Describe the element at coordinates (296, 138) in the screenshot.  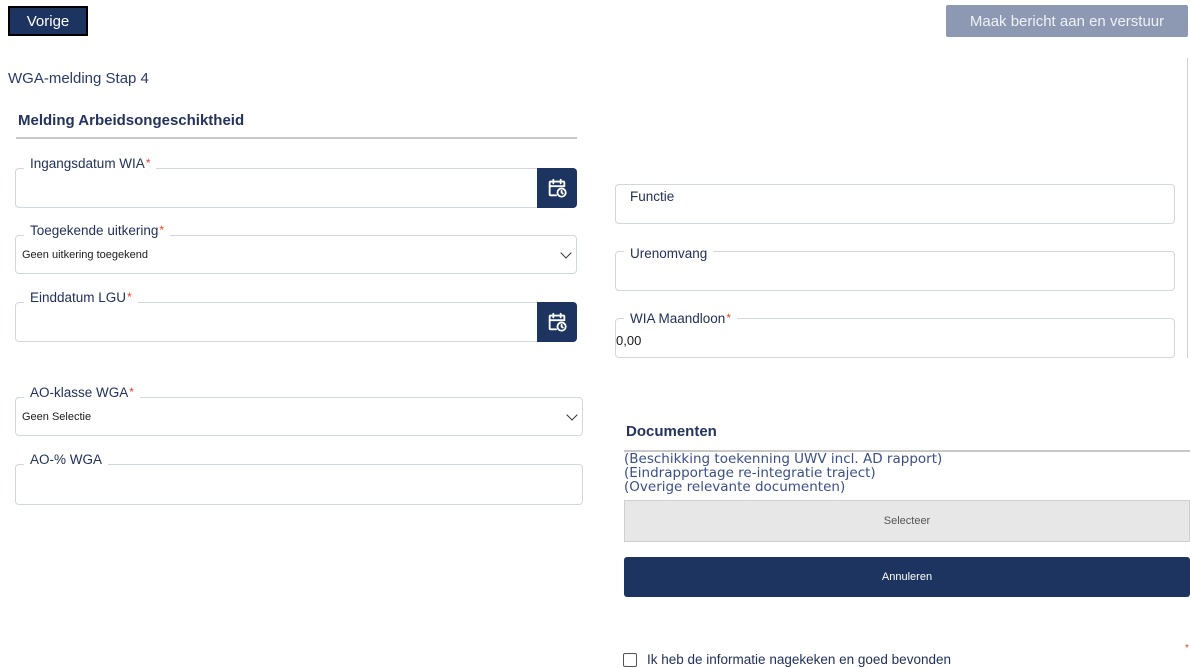
I see `section-divider` at that location.